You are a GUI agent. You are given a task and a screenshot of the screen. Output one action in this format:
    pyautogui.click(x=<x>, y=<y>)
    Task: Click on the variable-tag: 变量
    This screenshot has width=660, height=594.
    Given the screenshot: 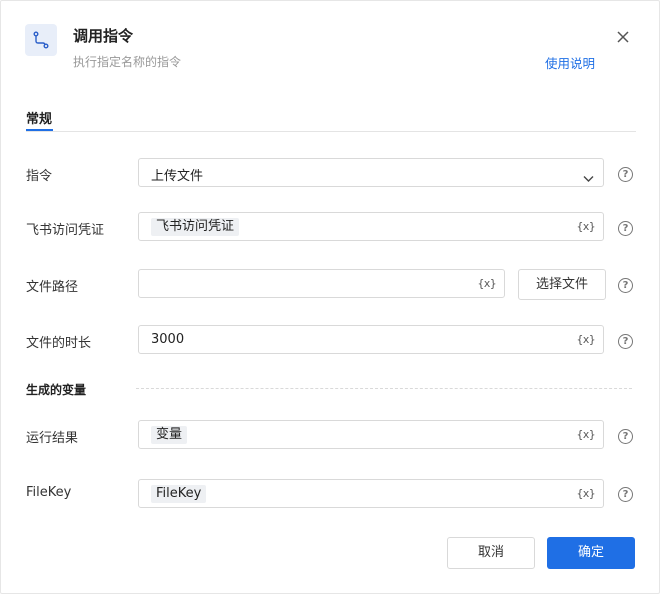 What is the action you would take?
    pyautogui.click(x=169, y=435)
    